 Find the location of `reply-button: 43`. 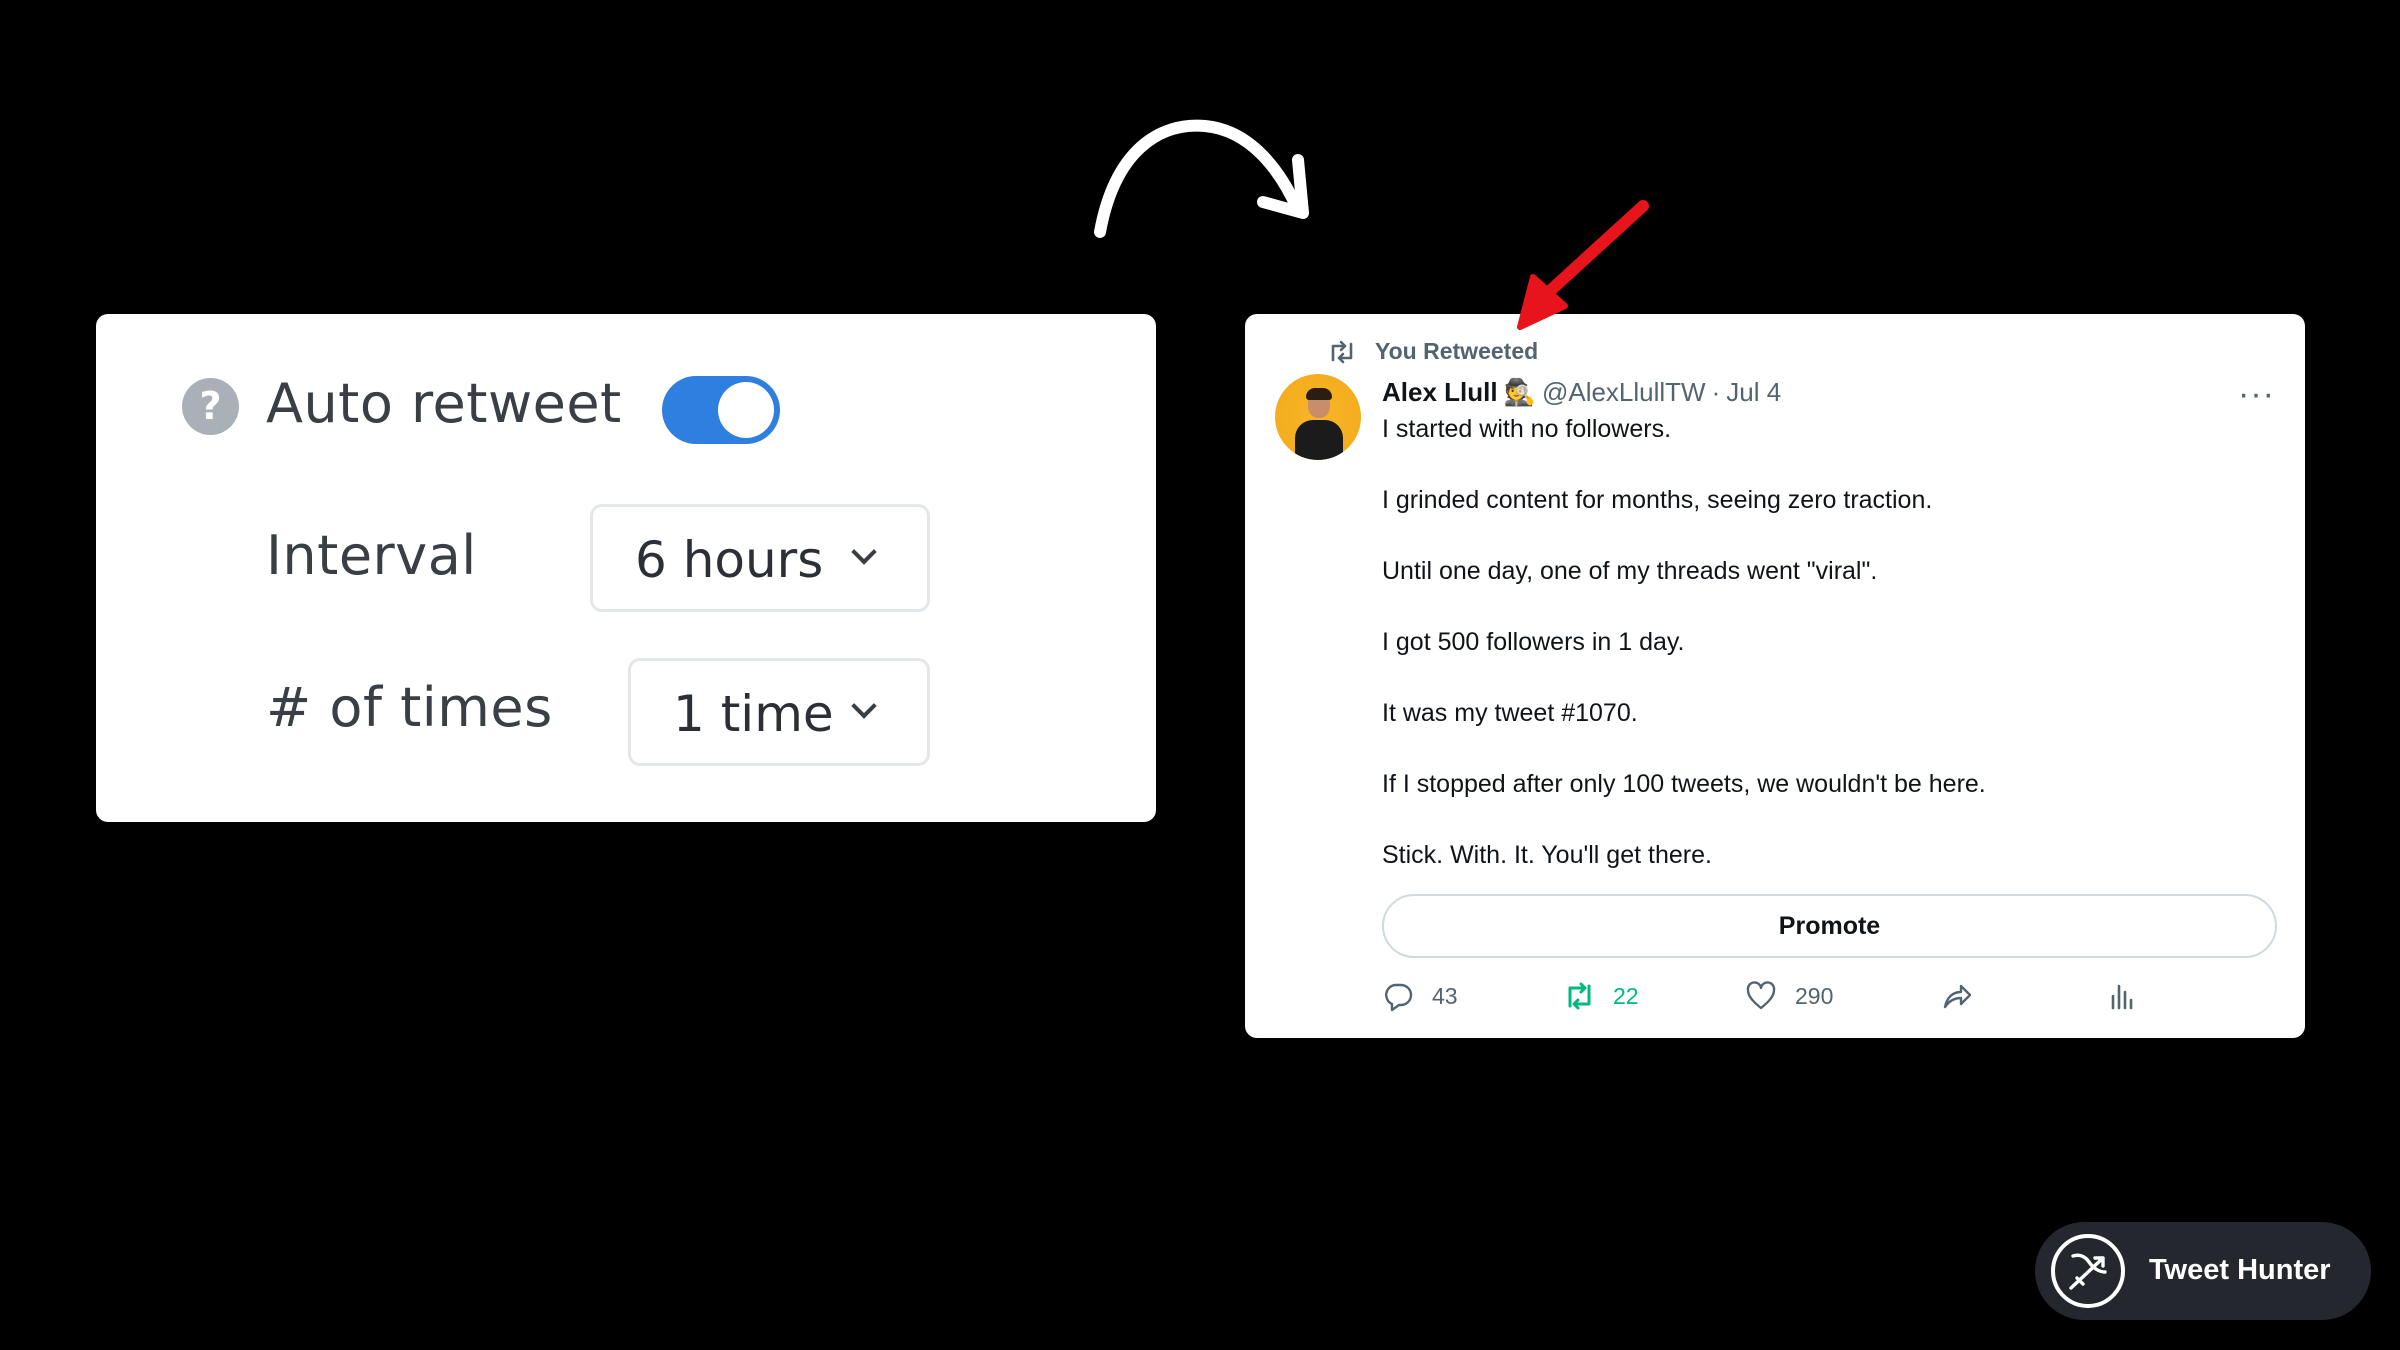

reply-button: 43 is located at coordinates (1420, 996).